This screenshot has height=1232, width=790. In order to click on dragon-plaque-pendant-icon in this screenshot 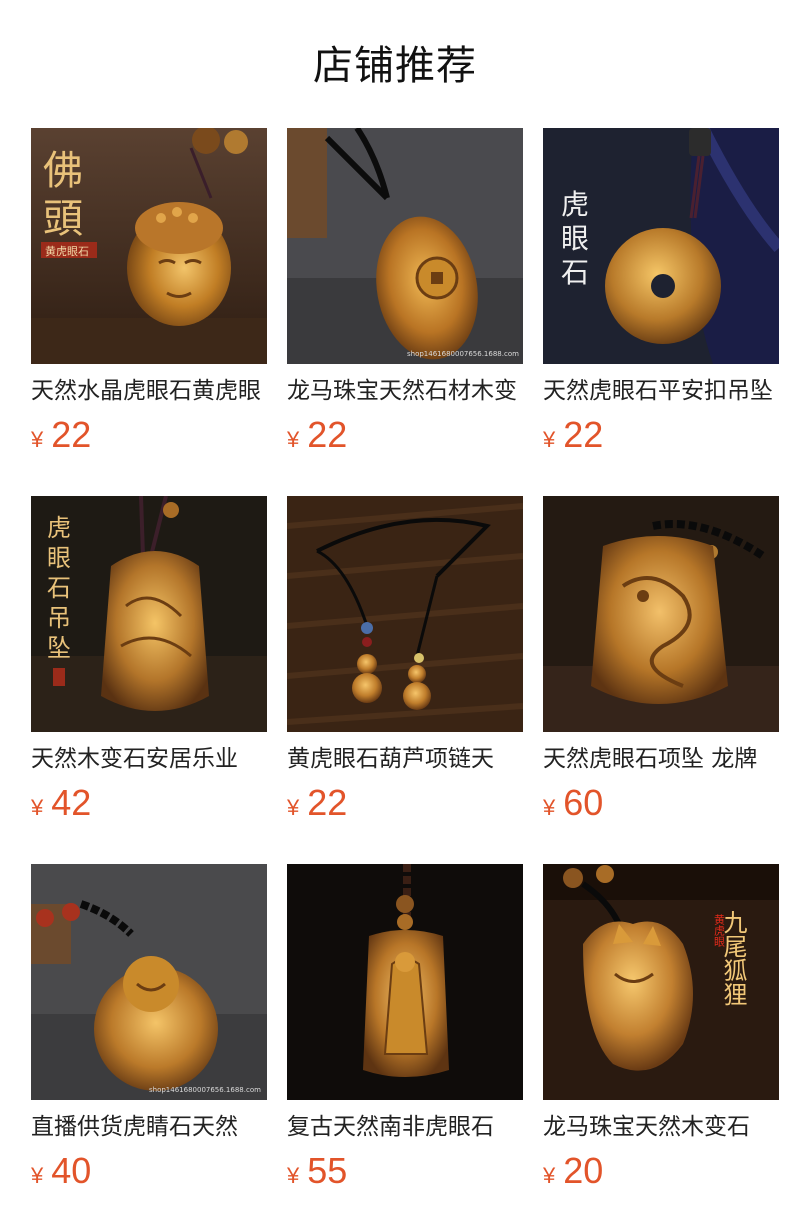, I will do `click(661, 614)`.